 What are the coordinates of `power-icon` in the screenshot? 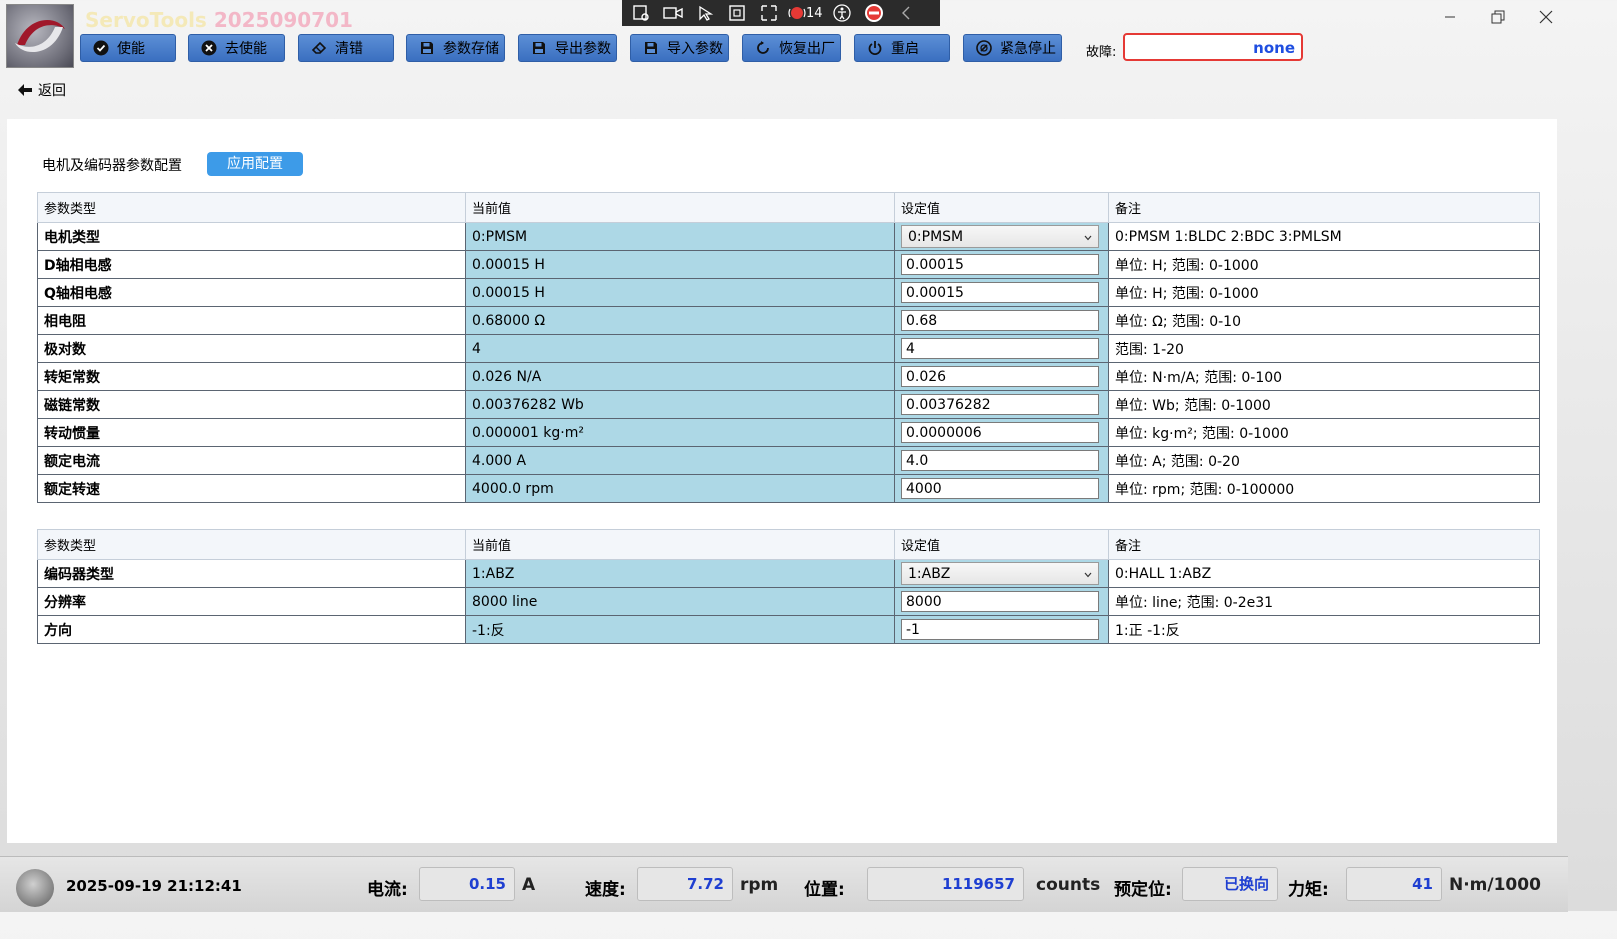 It's located at (875, 48).